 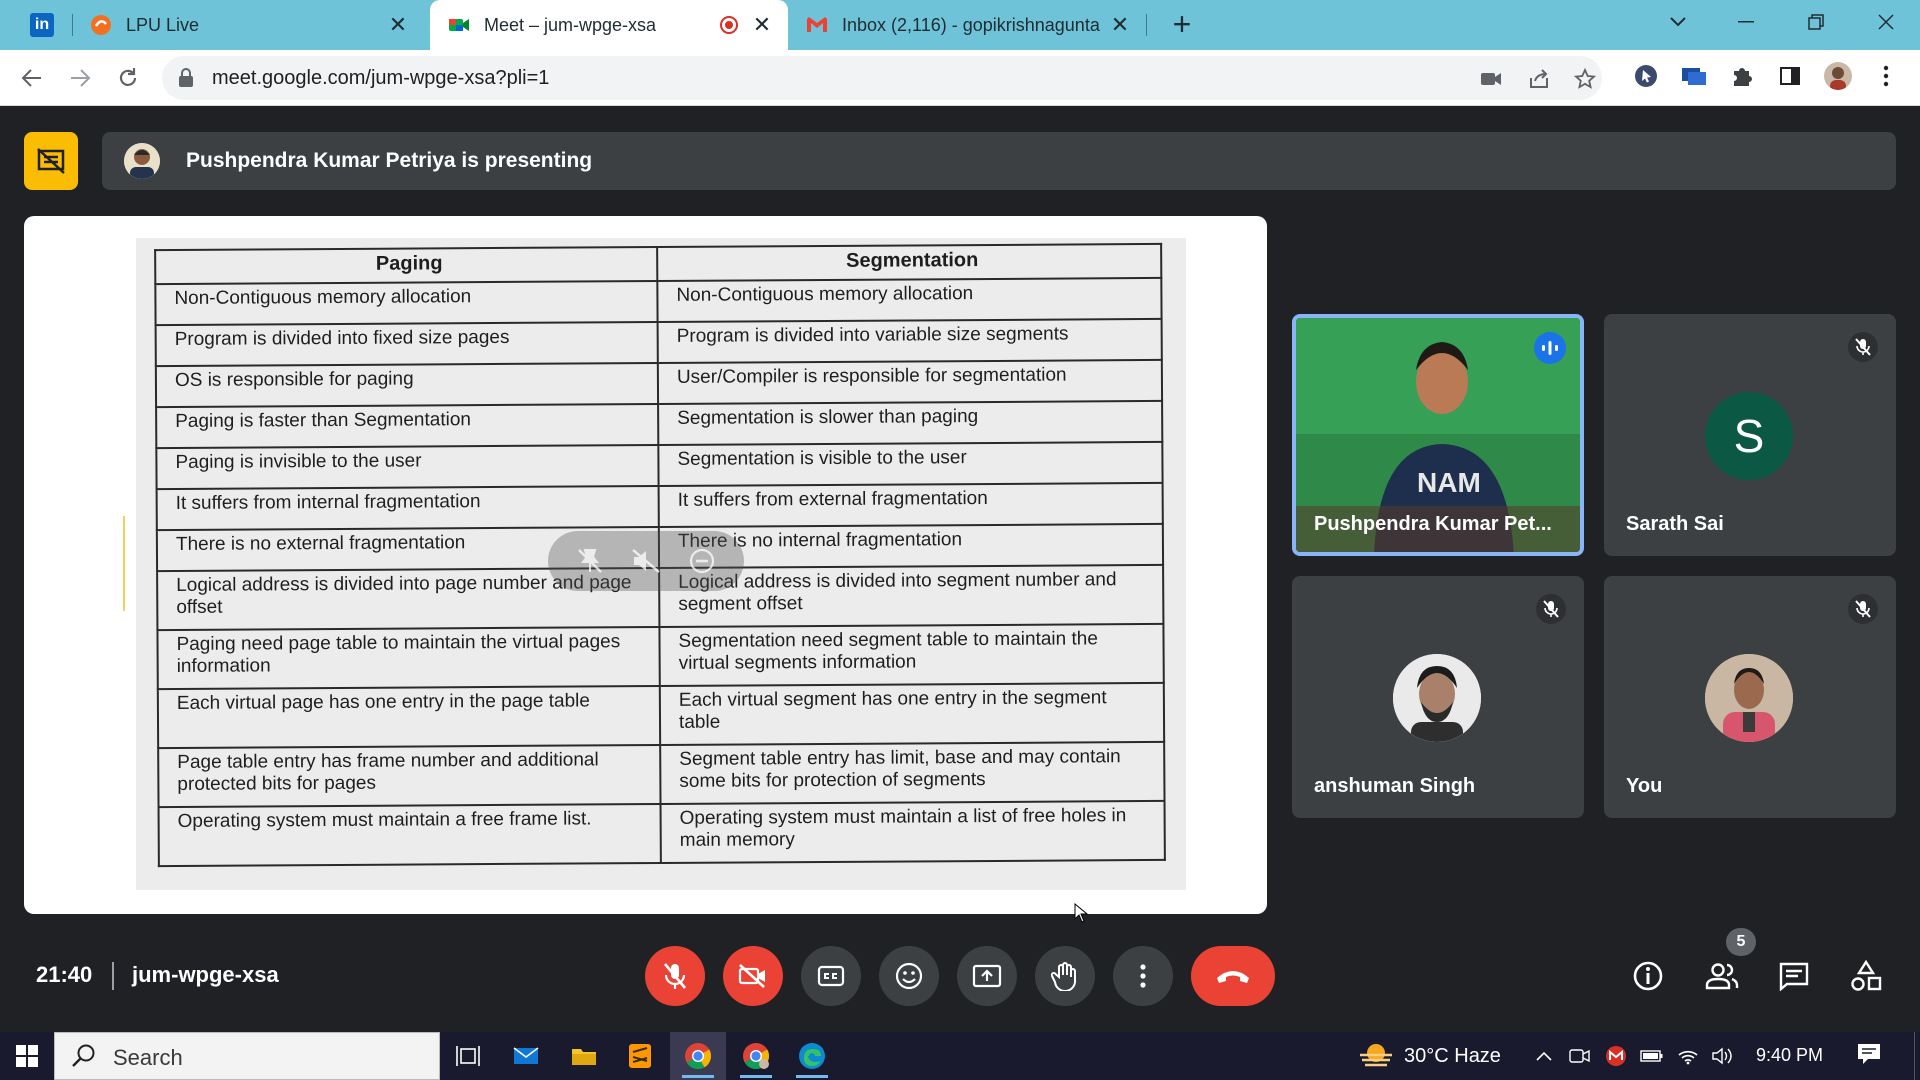 I want to click on participant-avatar, so click(x=1749, y=698).